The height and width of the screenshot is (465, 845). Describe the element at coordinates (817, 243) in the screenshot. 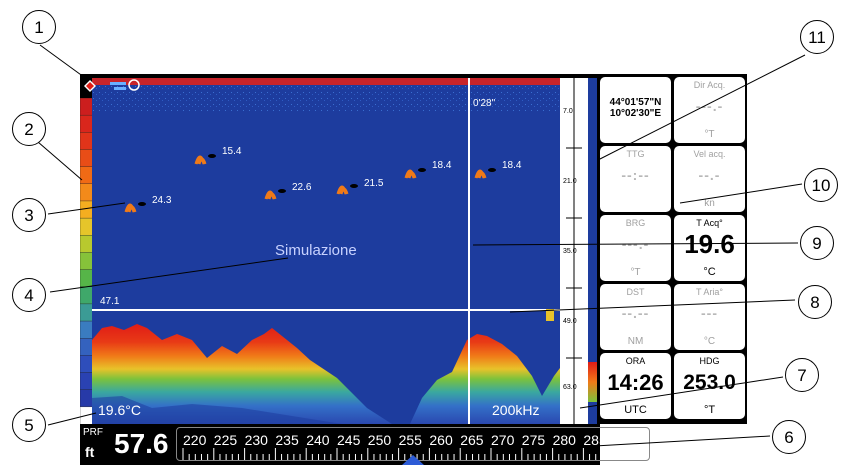

I see `callout-9: 9` at that location.